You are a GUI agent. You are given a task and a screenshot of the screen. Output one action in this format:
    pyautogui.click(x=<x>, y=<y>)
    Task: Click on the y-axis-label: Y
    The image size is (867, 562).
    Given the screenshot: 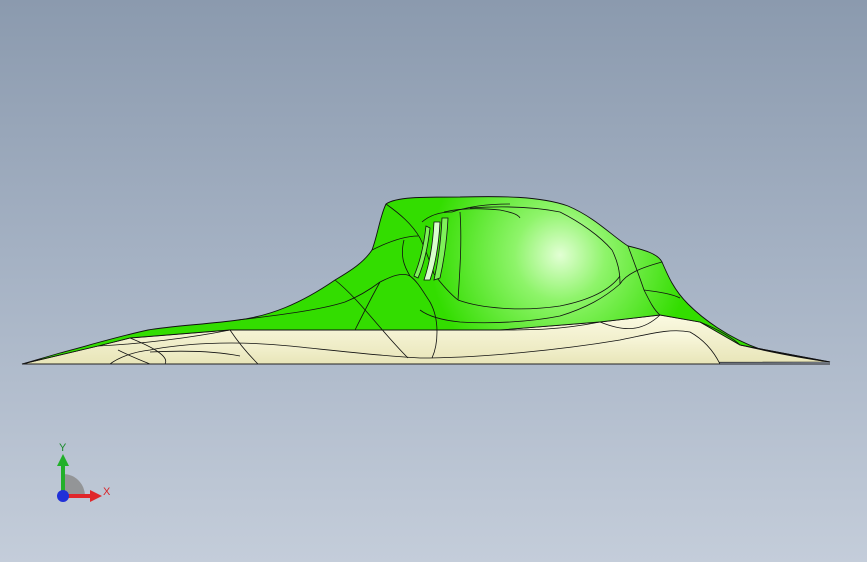 What is the action you would take?
    pyautogui.click(x=63, y=448)
    